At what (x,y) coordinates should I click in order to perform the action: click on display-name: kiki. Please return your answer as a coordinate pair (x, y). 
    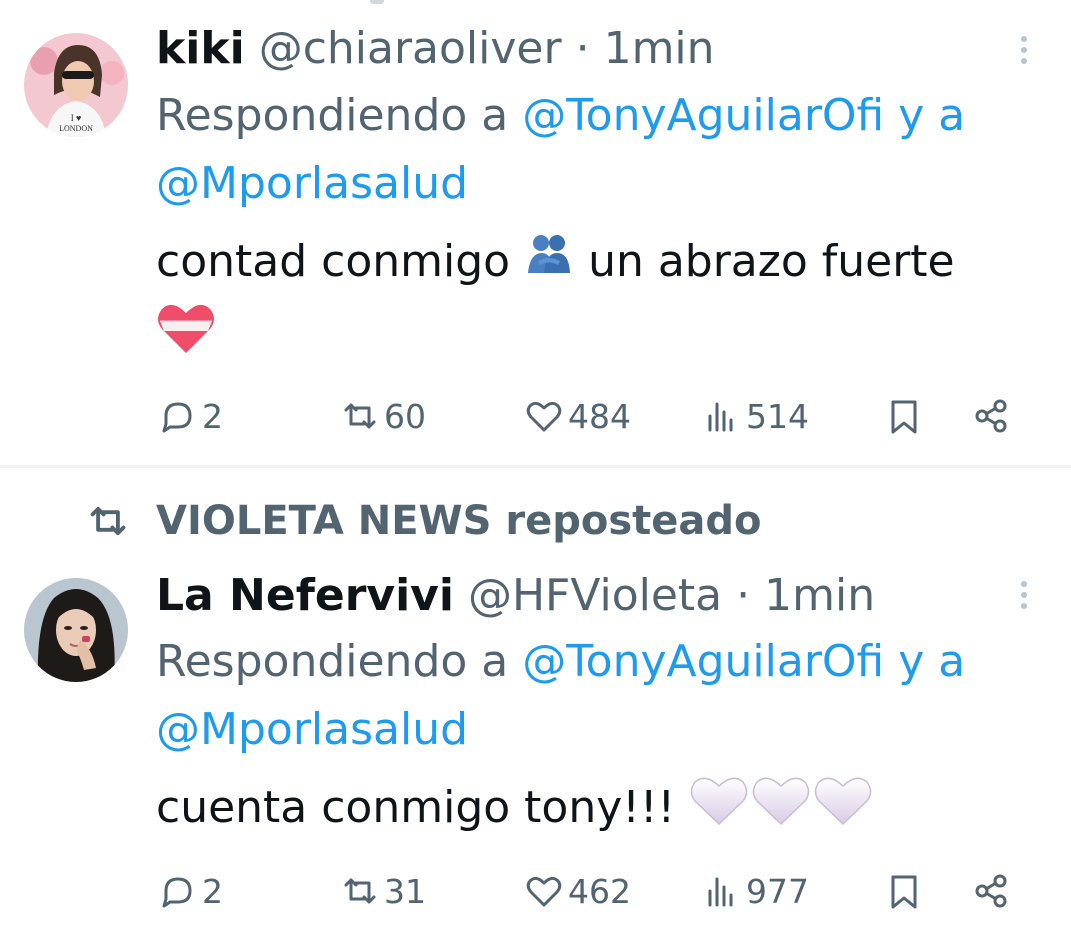
    Looking at the image, I should click on (200, 48).